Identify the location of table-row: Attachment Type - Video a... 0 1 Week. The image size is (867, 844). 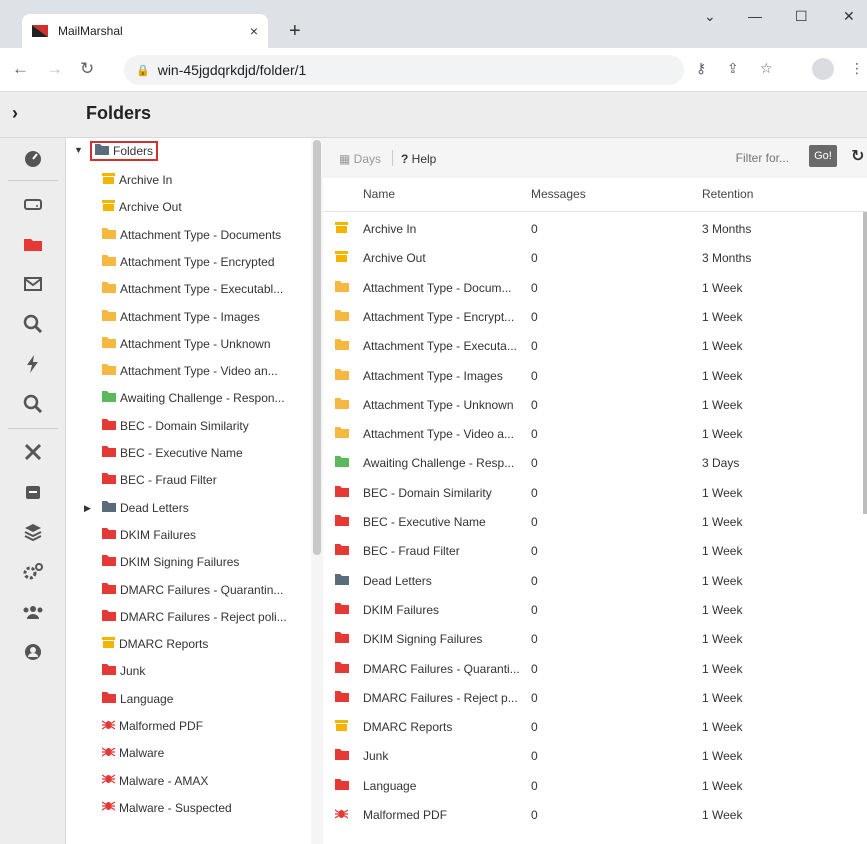
(595, 433).